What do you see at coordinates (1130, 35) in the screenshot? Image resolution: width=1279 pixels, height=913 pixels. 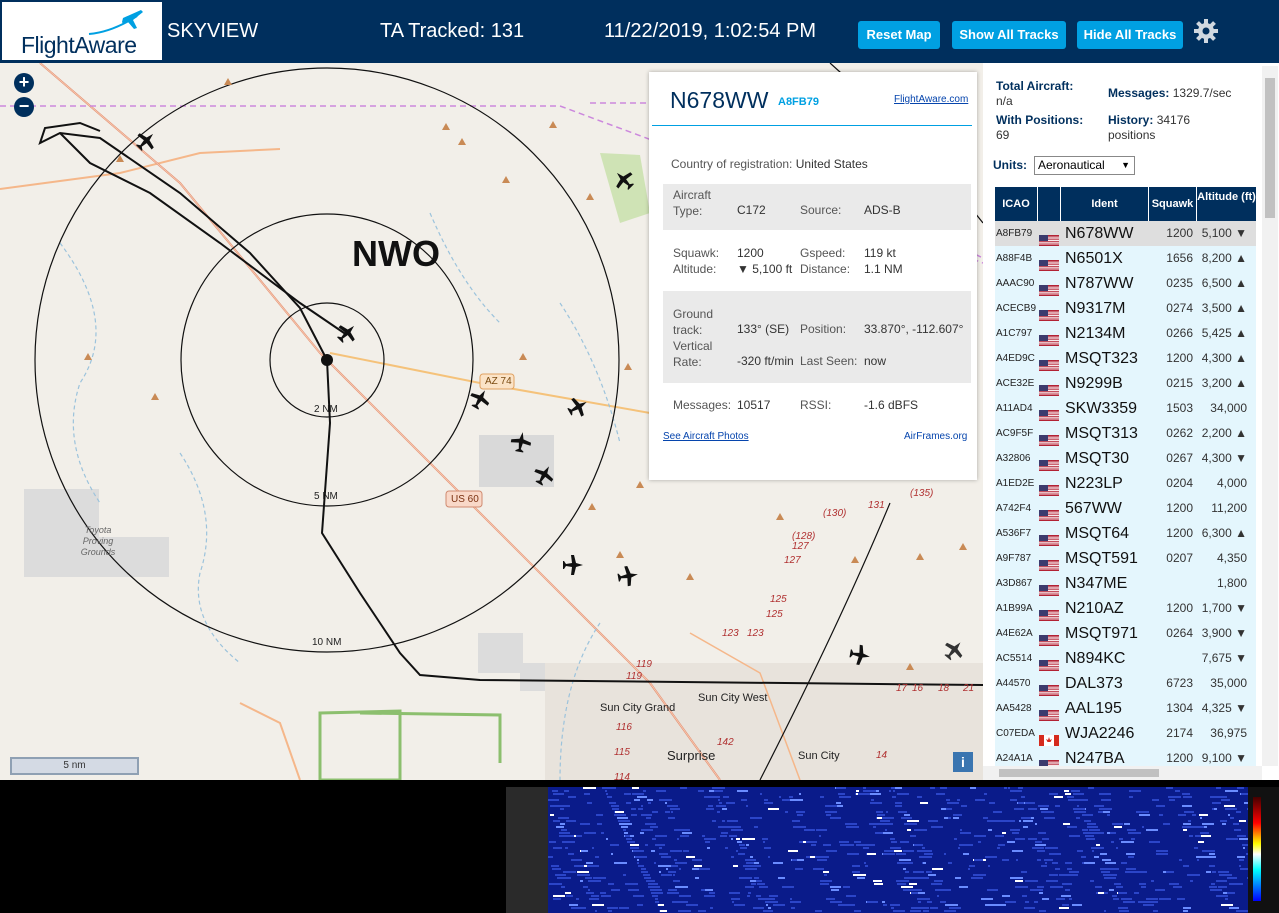 I see `hide-all-tracks-button: Hide All Tracks` at bounding box center [1130, 35].